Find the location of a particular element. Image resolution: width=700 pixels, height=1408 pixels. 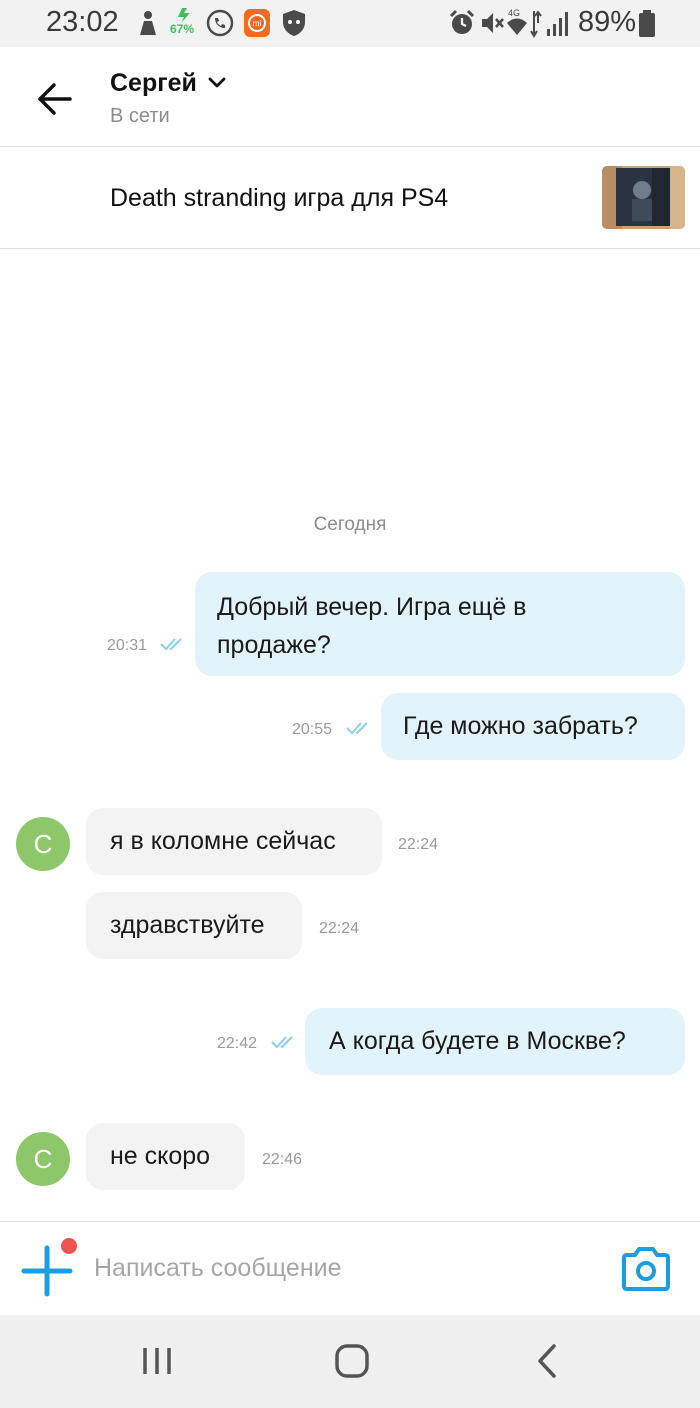

alarm-icon is located at coordinates (462, 21).